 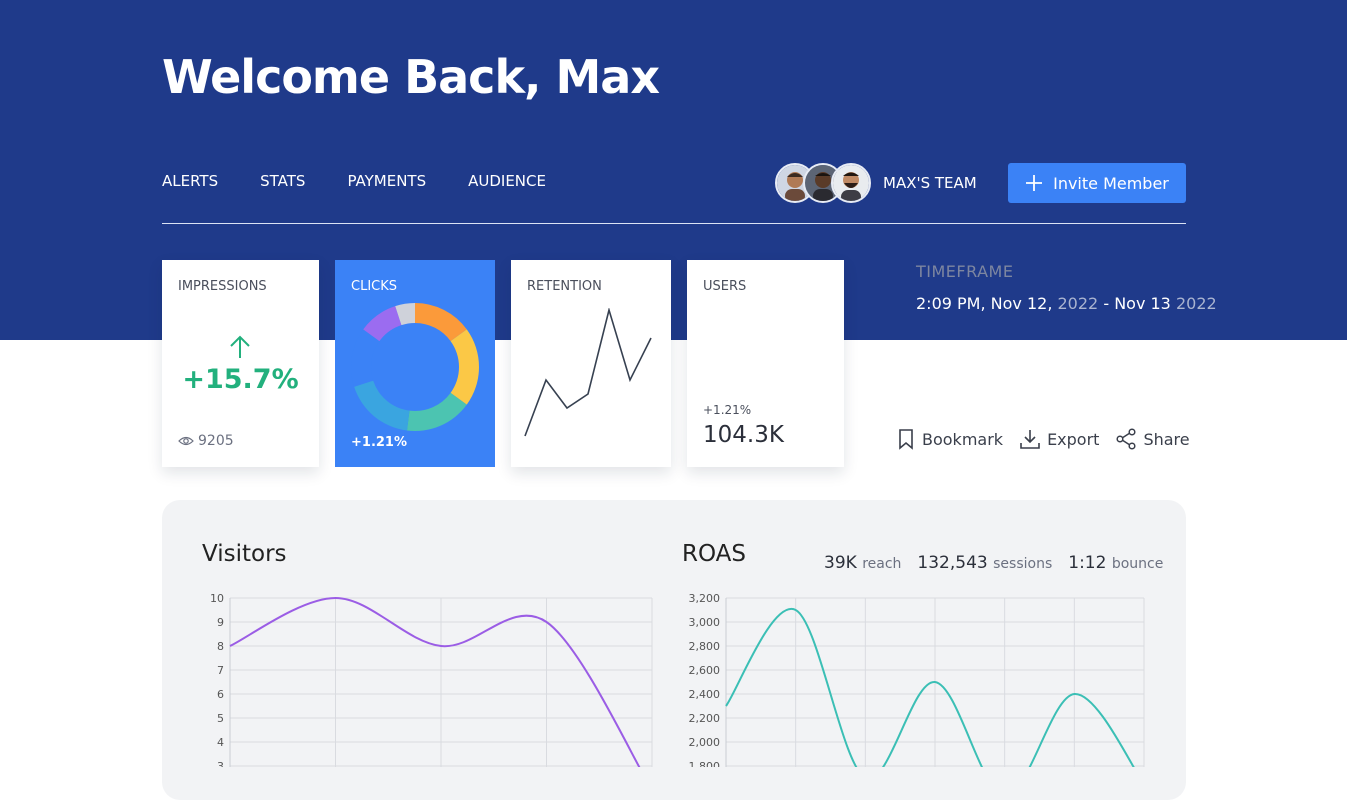 What do you see at coordinates (725, 286) in the screenshot?
I see `users-label: USERS` at bounding box center [725, 286].